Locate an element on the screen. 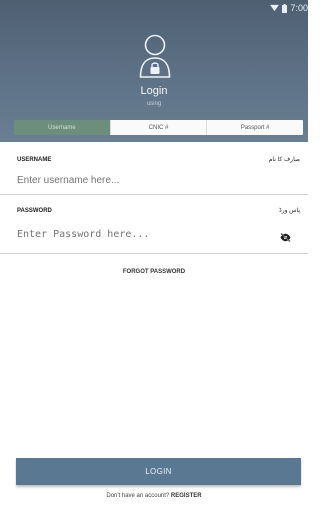 The image size is (320, 508). eye-off-icon is located at coordinates (285, 237).